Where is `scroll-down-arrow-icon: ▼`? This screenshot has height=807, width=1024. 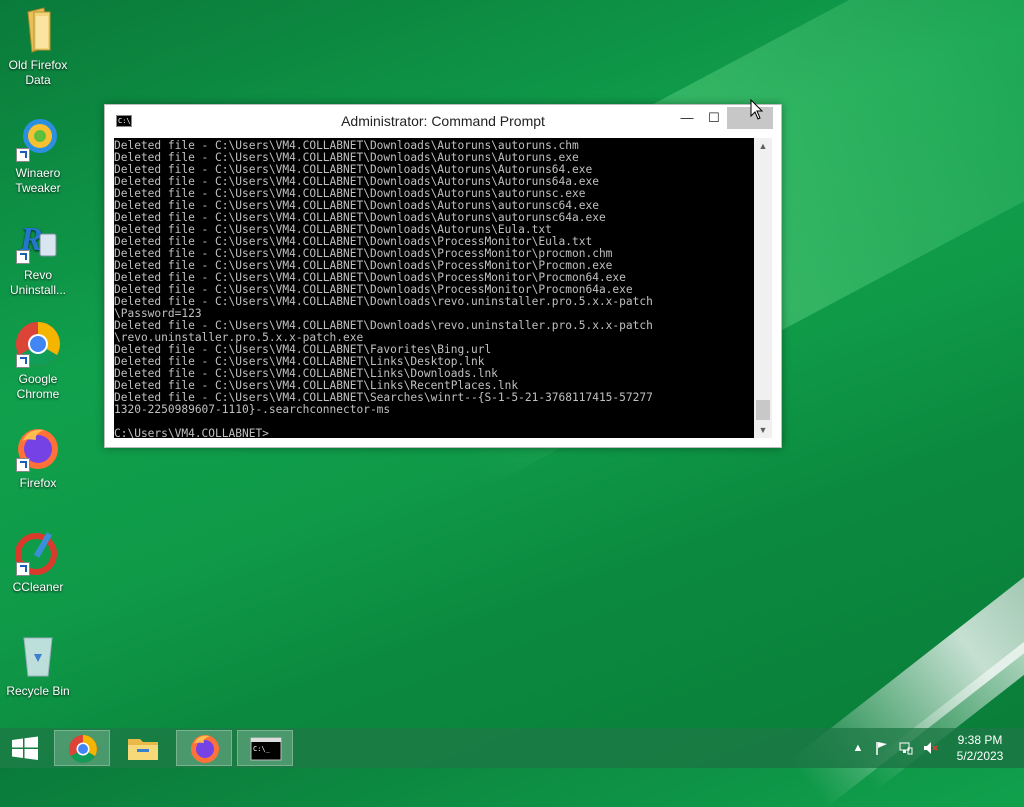
scroll-down-arrow-icon: ▼ is located at coordinates (763, 430).